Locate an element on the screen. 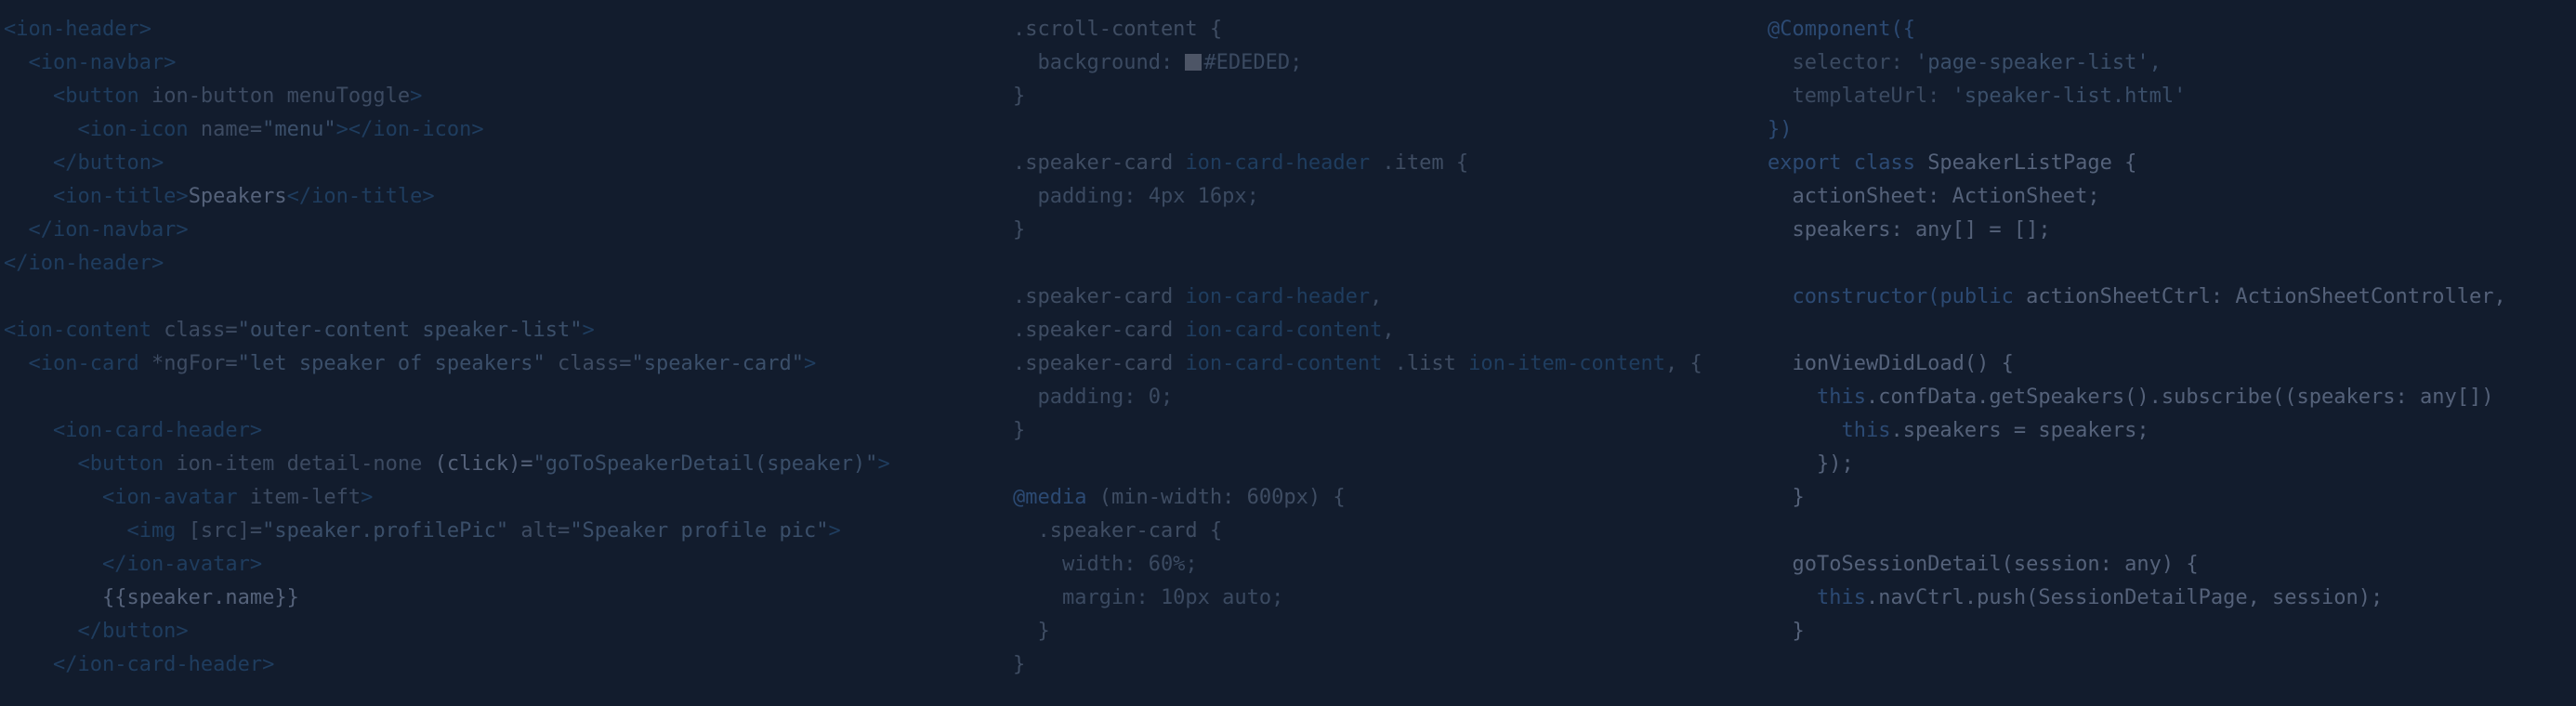  code-token: ion-card-content is located at coordinates (1284, 363).